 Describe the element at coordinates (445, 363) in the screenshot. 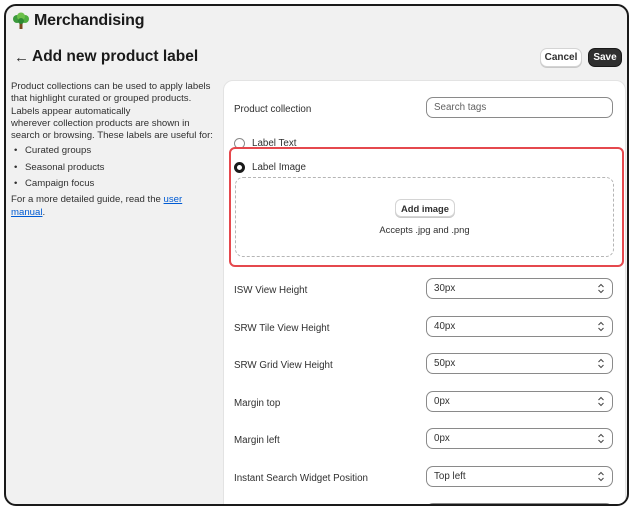

I see `srw-grid-view-height-value: 50px` at that location.